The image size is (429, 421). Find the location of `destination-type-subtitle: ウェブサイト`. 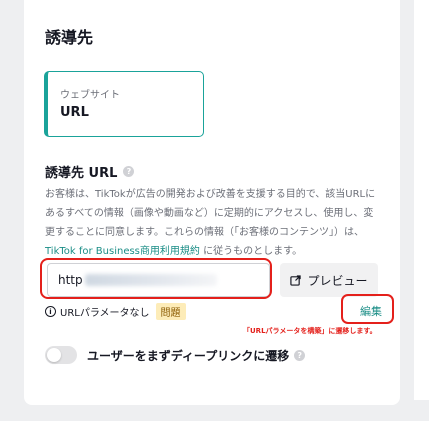

destination-type-subtitle: ウェブサイト is located at coordinates (90, 95).